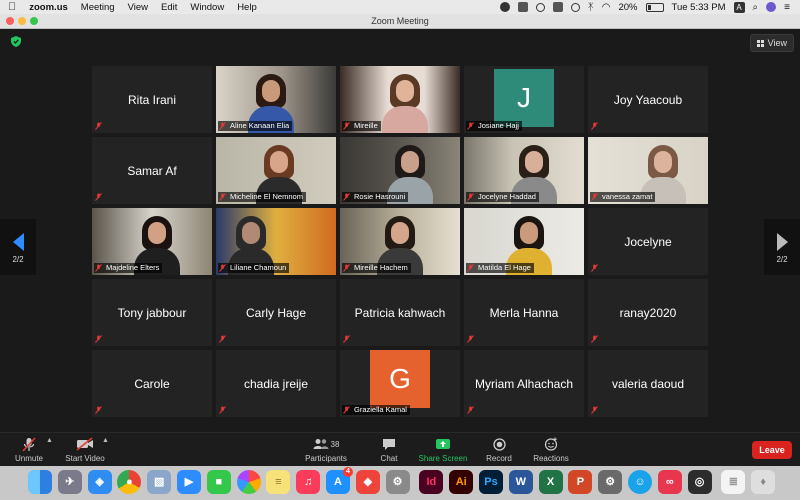  I want to click on fullscreen-window-button, so click(34, 21).